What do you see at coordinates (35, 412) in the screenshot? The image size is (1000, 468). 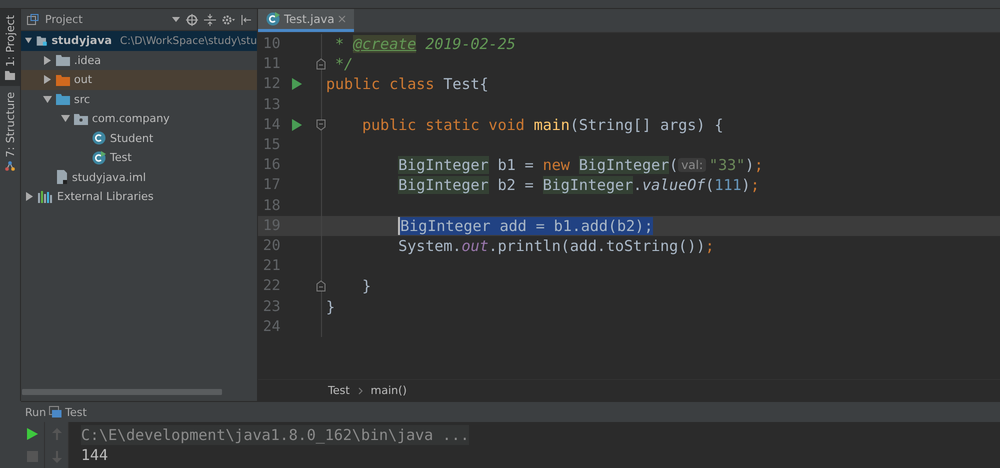 I see `panel-title: Run` at bounding box center [35, 412].